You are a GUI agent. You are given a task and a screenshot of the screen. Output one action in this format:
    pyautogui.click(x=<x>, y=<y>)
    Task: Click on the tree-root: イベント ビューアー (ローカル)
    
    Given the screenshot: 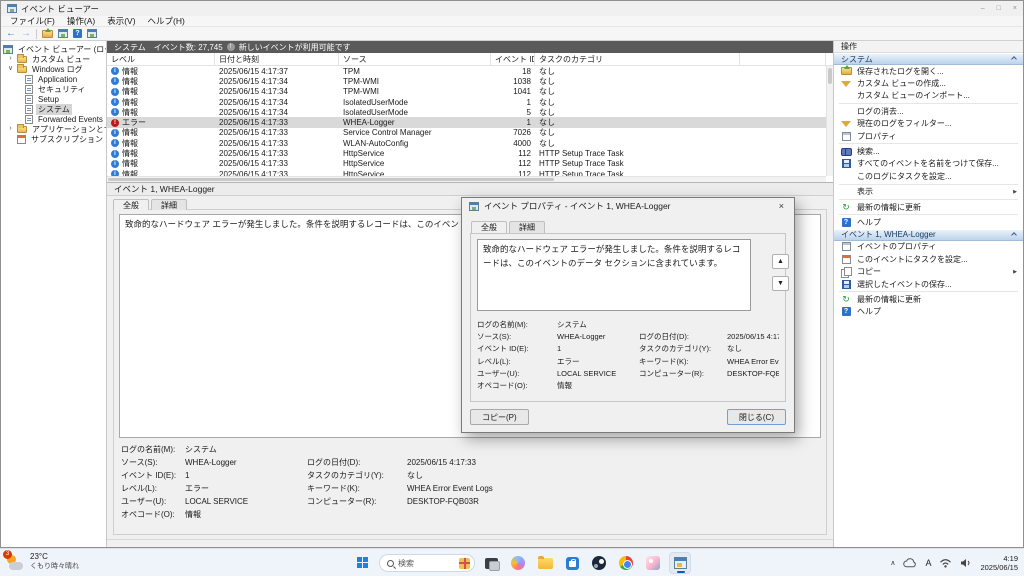 What is the action you would take?
    pyautogui.click(x=53, y=49)
    